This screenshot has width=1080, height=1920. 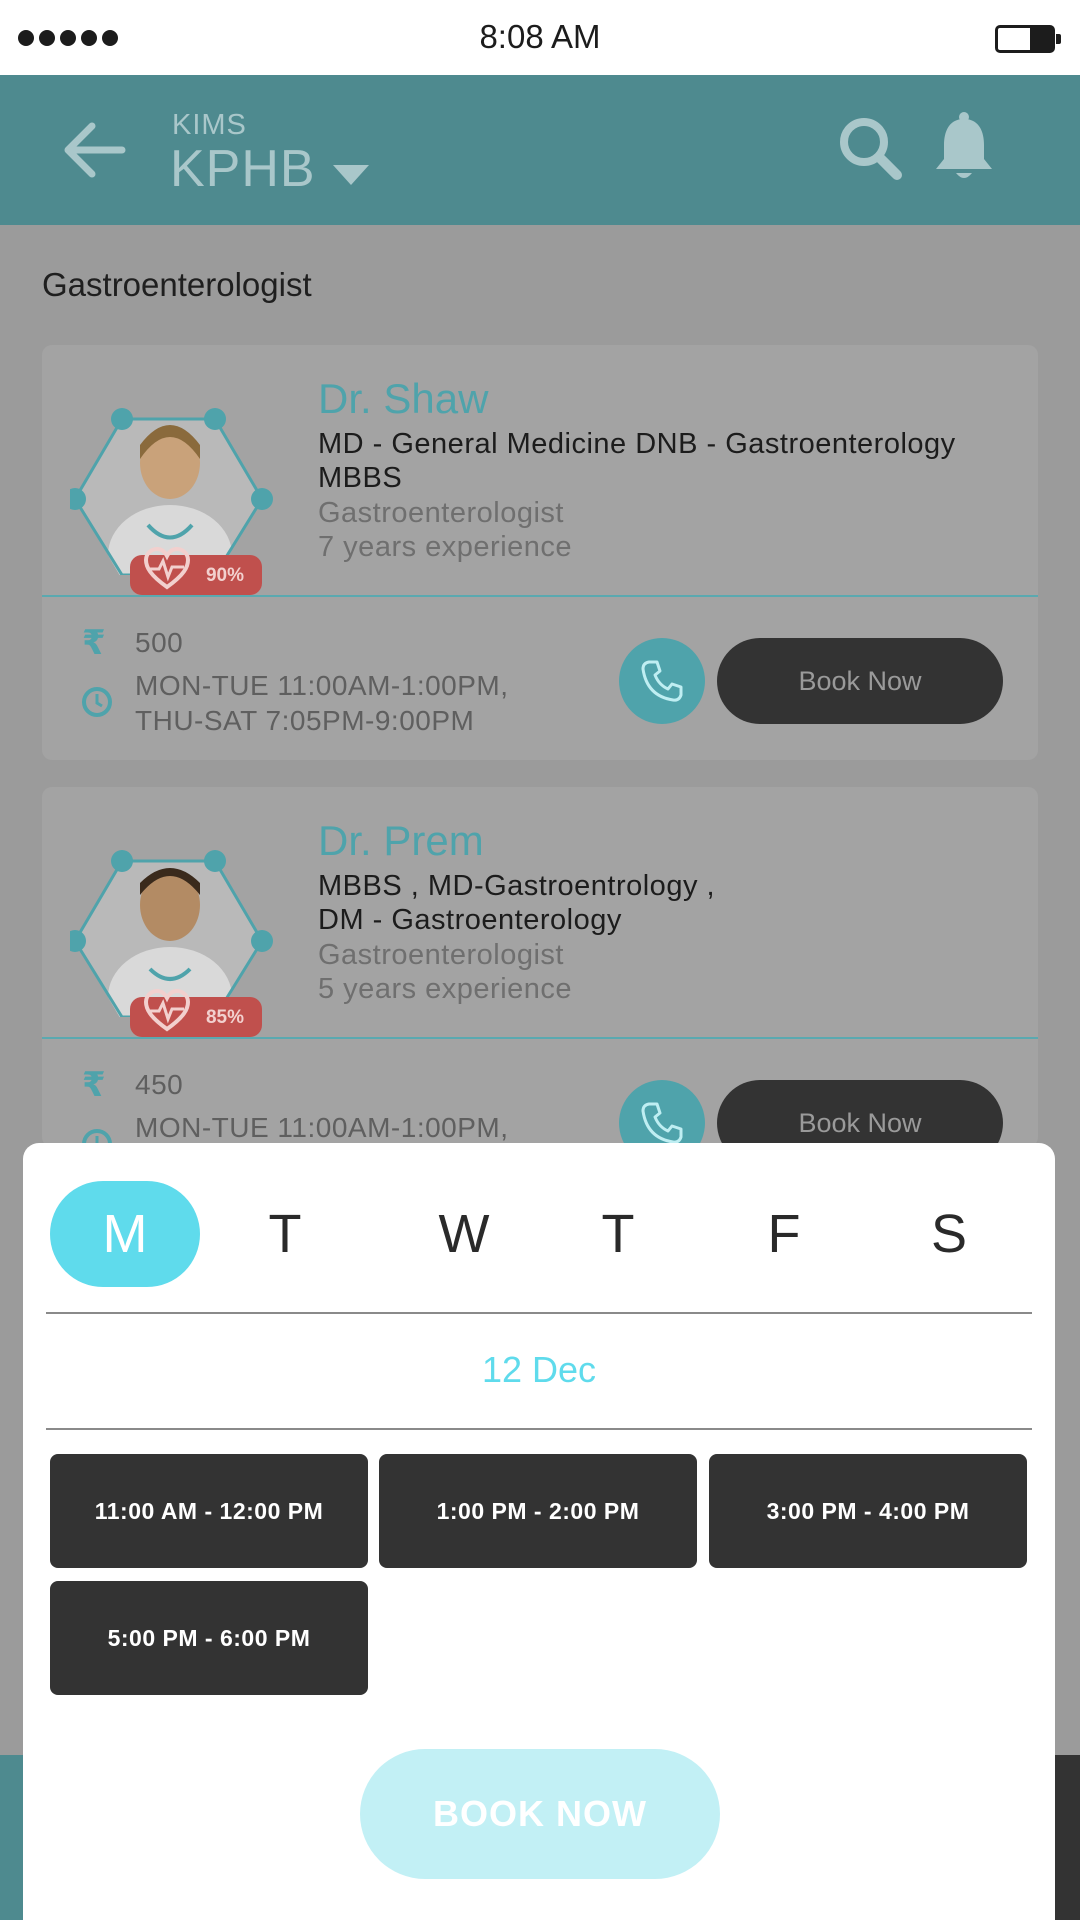 I want to click on location-selector: KPHB, so click(x=243, y=169).